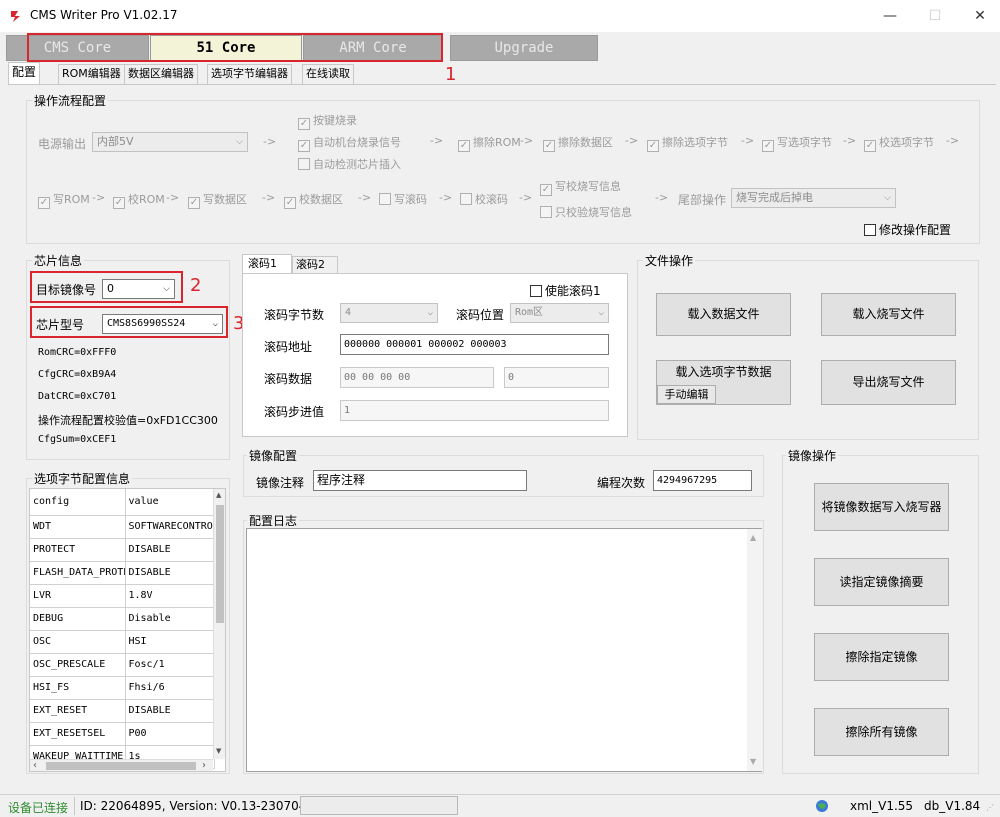  I want to click on verify-option-checkbox: ✓ 校选项字节, so click(899, 143).